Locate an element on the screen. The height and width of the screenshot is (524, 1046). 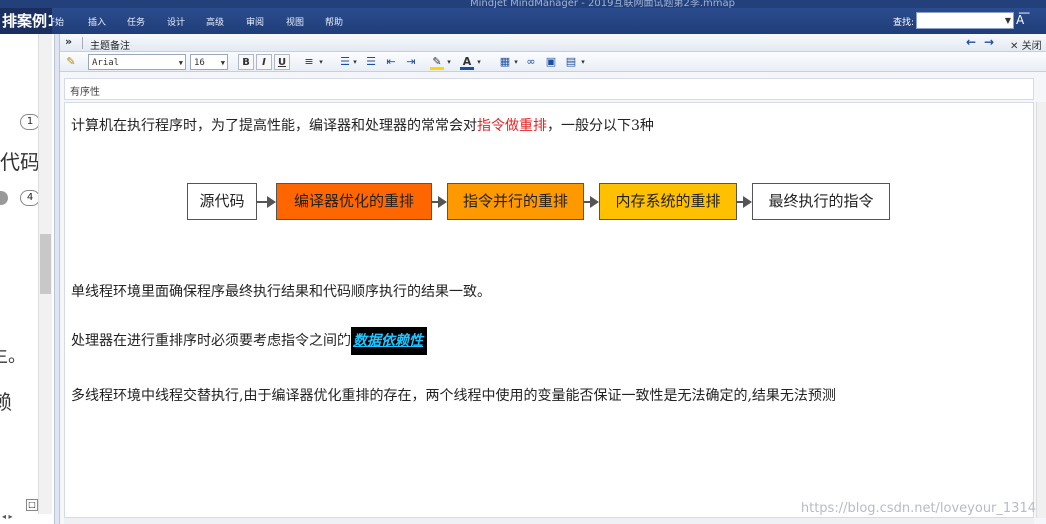
topic-count-badge: 1 is located at coordinates (30, 122).